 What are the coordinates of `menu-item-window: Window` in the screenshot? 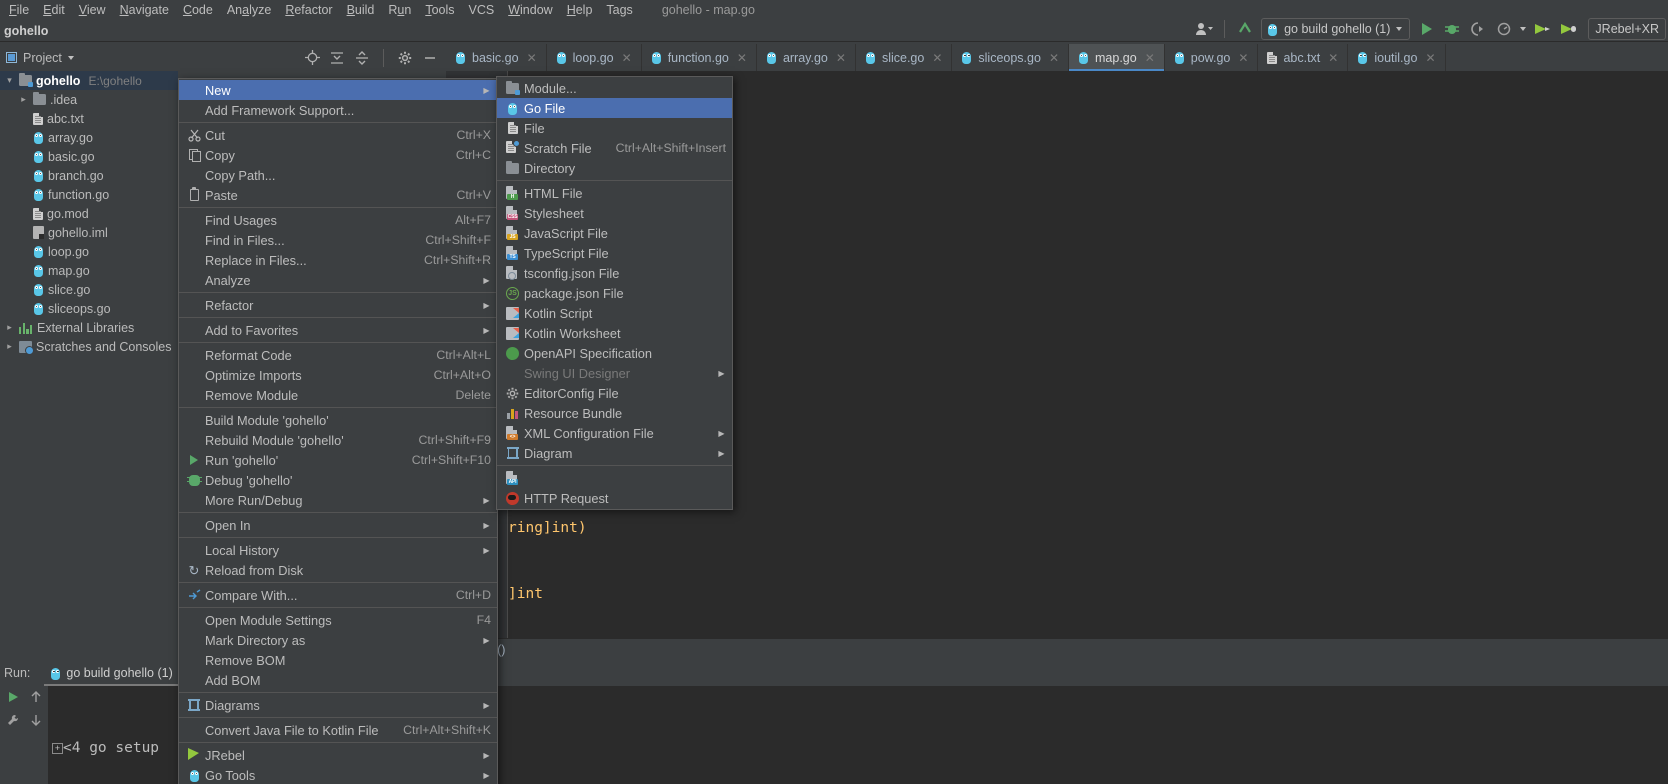 It's located at (530, 10).